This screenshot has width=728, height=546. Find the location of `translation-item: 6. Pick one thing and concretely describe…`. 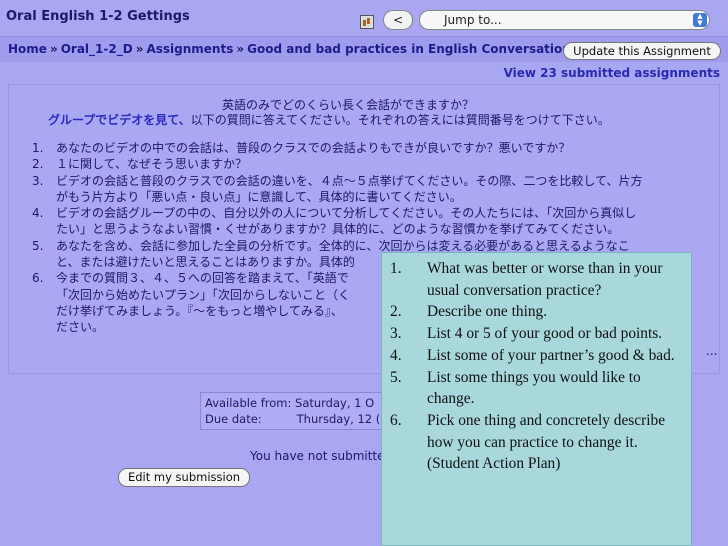

translation-item: 6. Pick one thing and concretely describe… is located at coordinates (536, 442).